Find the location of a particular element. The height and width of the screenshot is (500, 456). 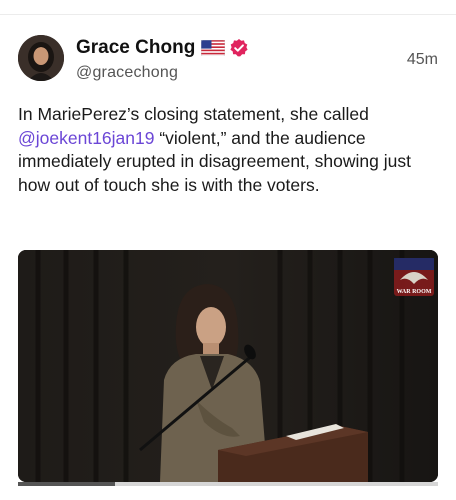

avatar is located at coordinates (41, 58).